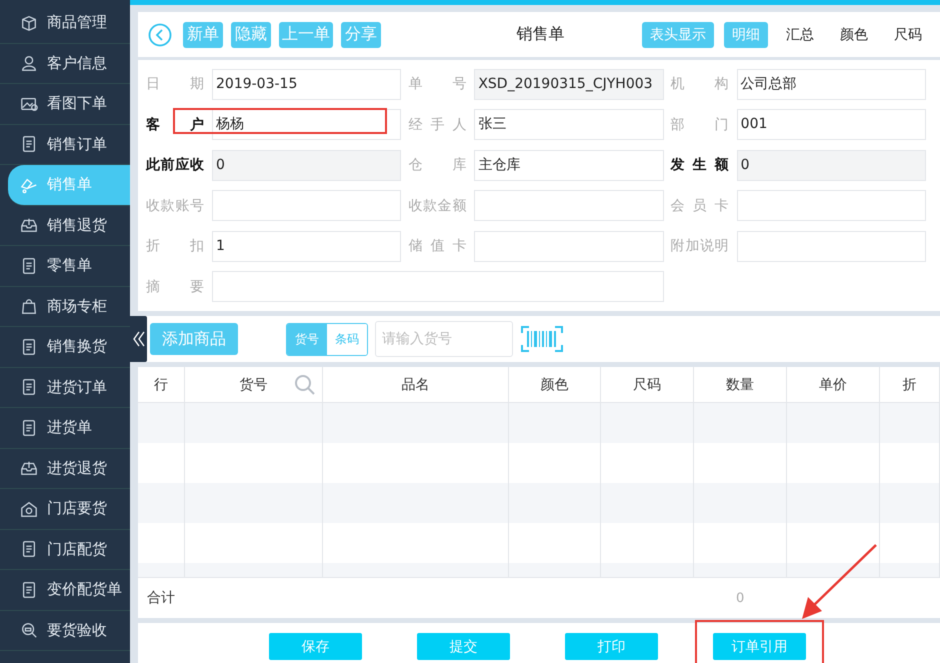 The height and width of the screenshot is (663, 940). Describe the element at coordinates (437, 84) in the screenshot. I see `field-label: 单号` at that location.